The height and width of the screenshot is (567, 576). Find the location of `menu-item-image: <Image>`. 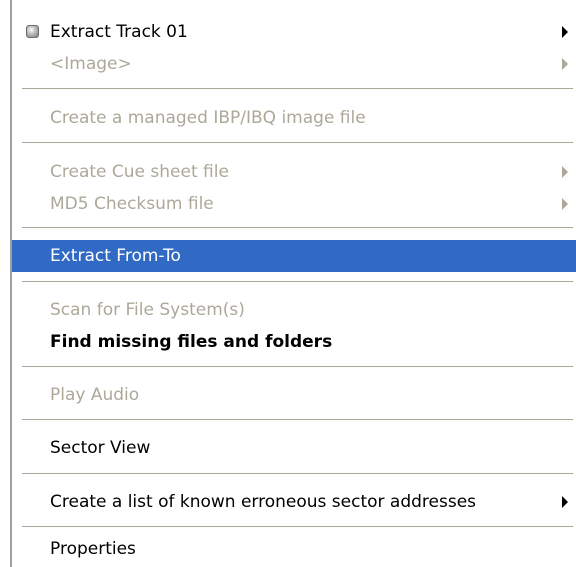

menu-item-image: <Image> is located at coordinates (294, 64).